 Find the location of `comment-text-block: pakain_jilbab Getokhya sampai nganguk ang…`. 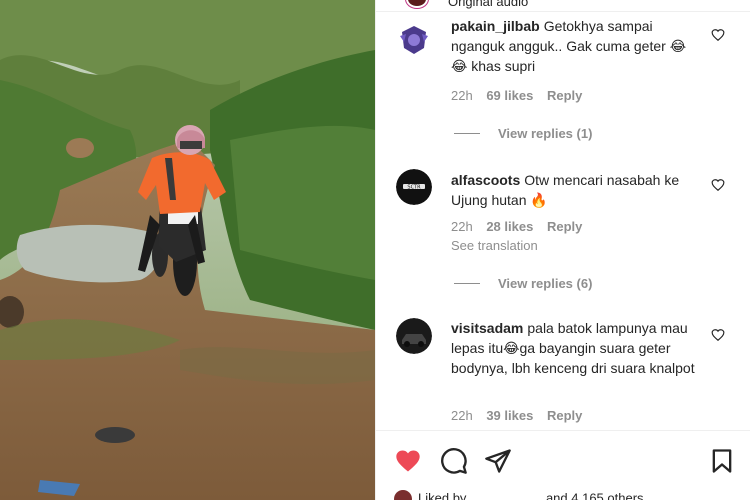

comment-text-block: pakain_jilbab Getokhya sampai nganguk ang… is located at coordinates (576, 46).